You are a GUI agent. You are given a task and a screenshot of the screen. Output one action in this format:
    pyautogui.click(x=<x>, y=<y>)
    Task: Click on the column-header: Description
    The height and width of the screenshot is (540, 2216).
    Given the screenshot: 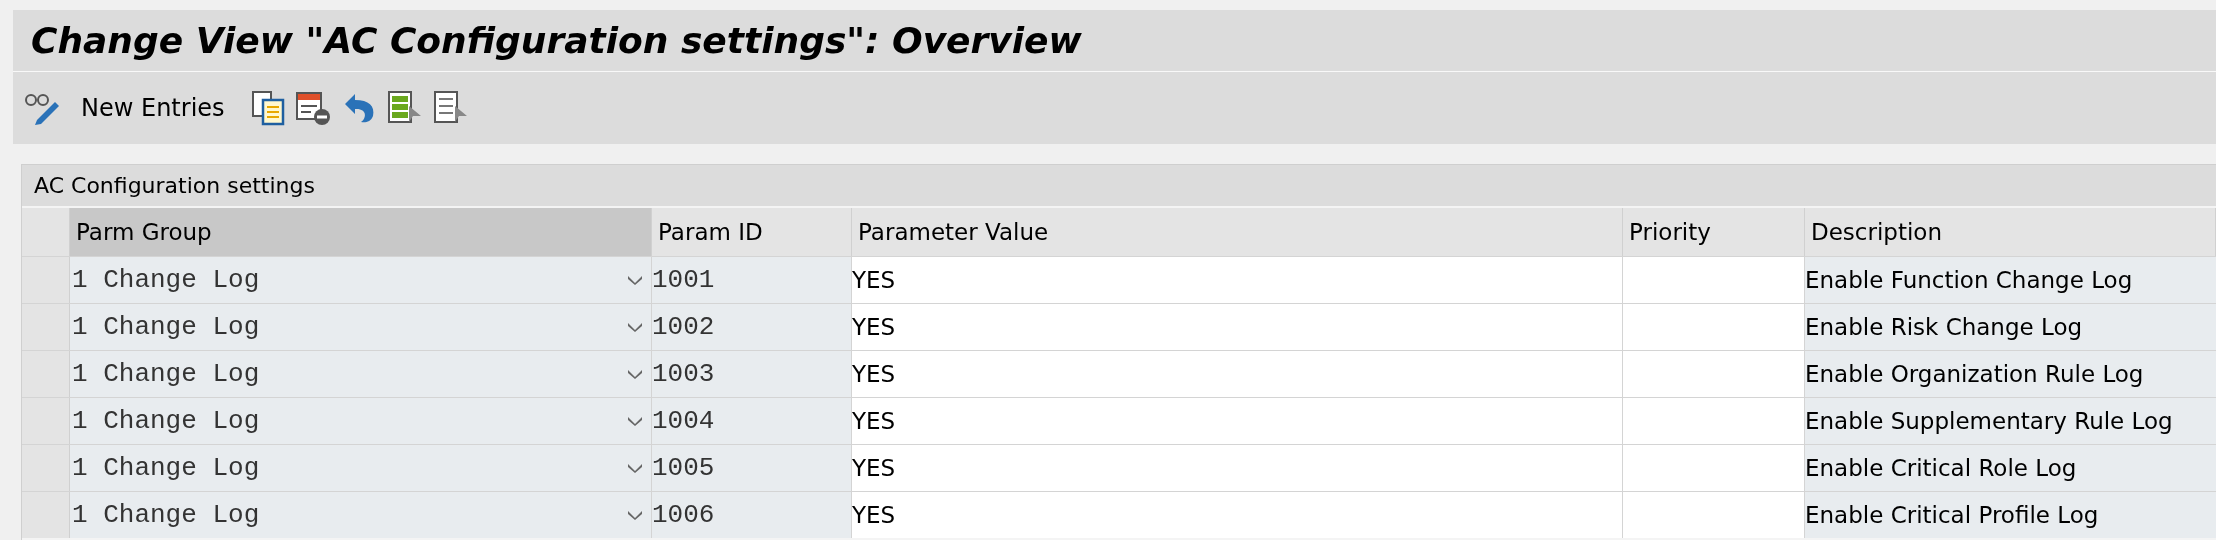 What is the action you would take?
    pyautogui.click(x=2010, y=232)
    